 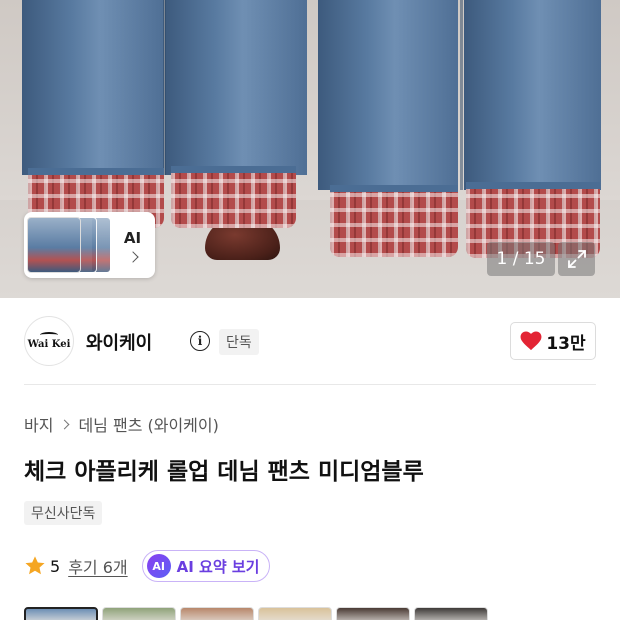 I want to click on breadcrumb-item: 바지, so click(x=38, y=424).